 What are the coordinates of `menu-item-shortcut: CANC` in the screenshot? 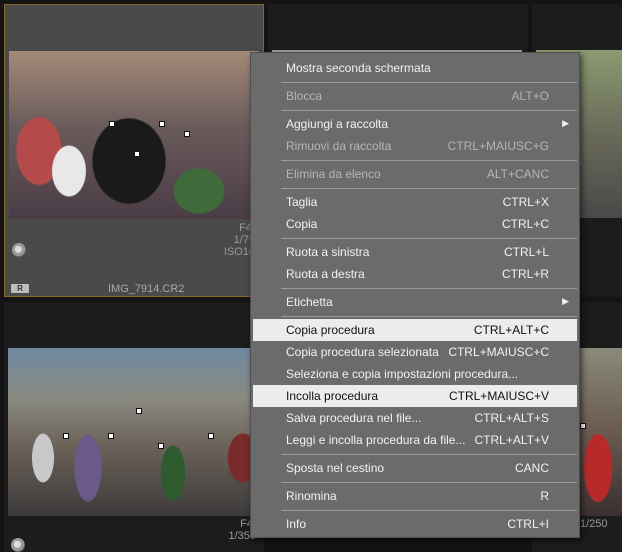 It's located at (531, 468).